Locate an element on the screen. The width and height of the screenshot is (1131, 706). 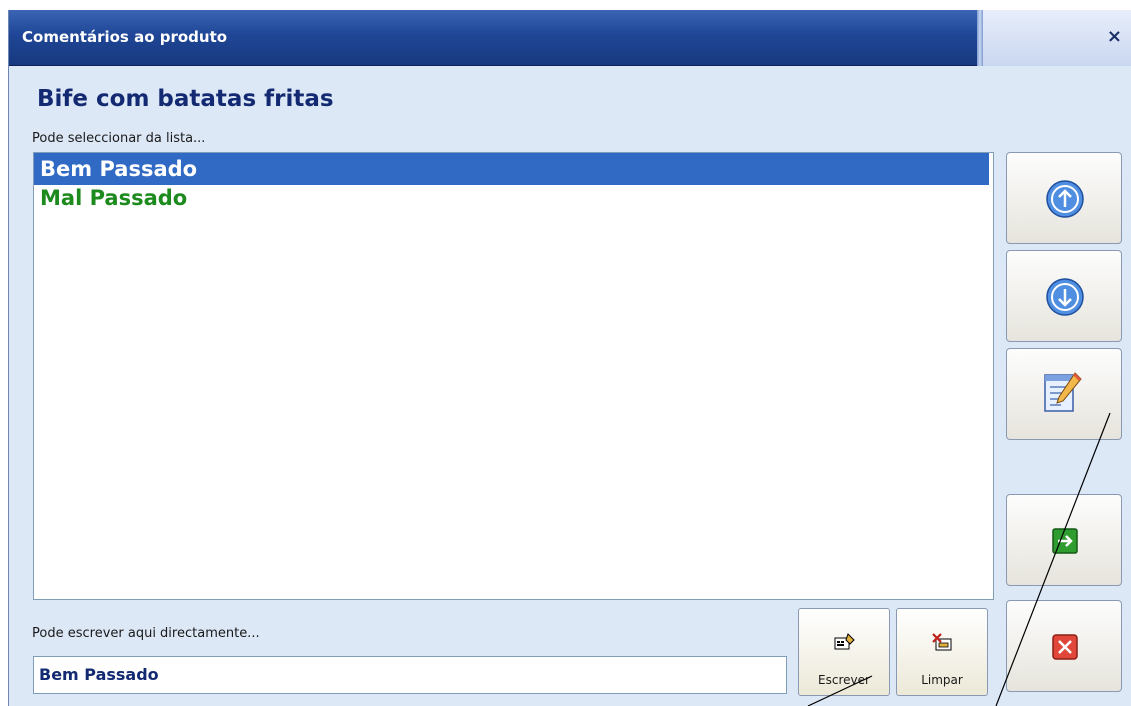
comment-input: Bem Passado is located at coordinates (410, 675).